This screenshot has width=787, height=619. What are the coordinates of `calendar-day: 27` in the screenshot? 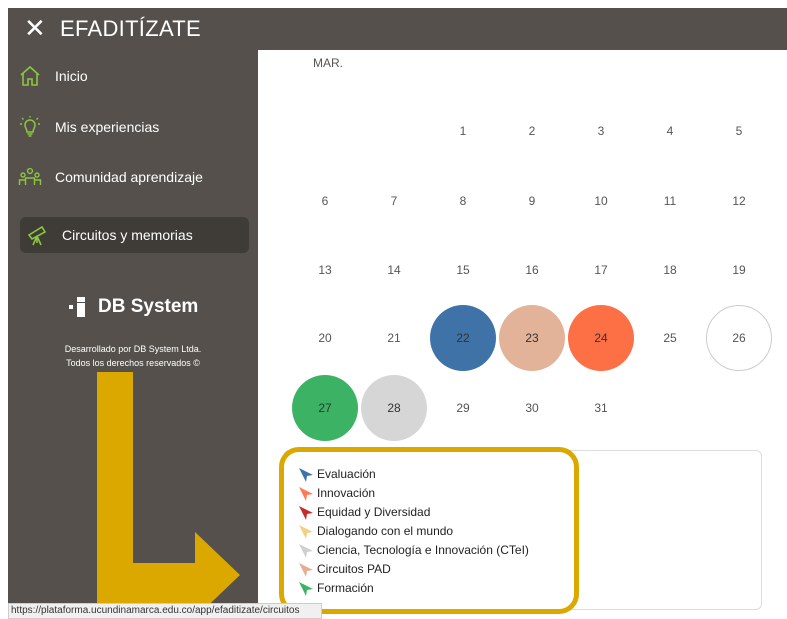 It's located at (325, 408).